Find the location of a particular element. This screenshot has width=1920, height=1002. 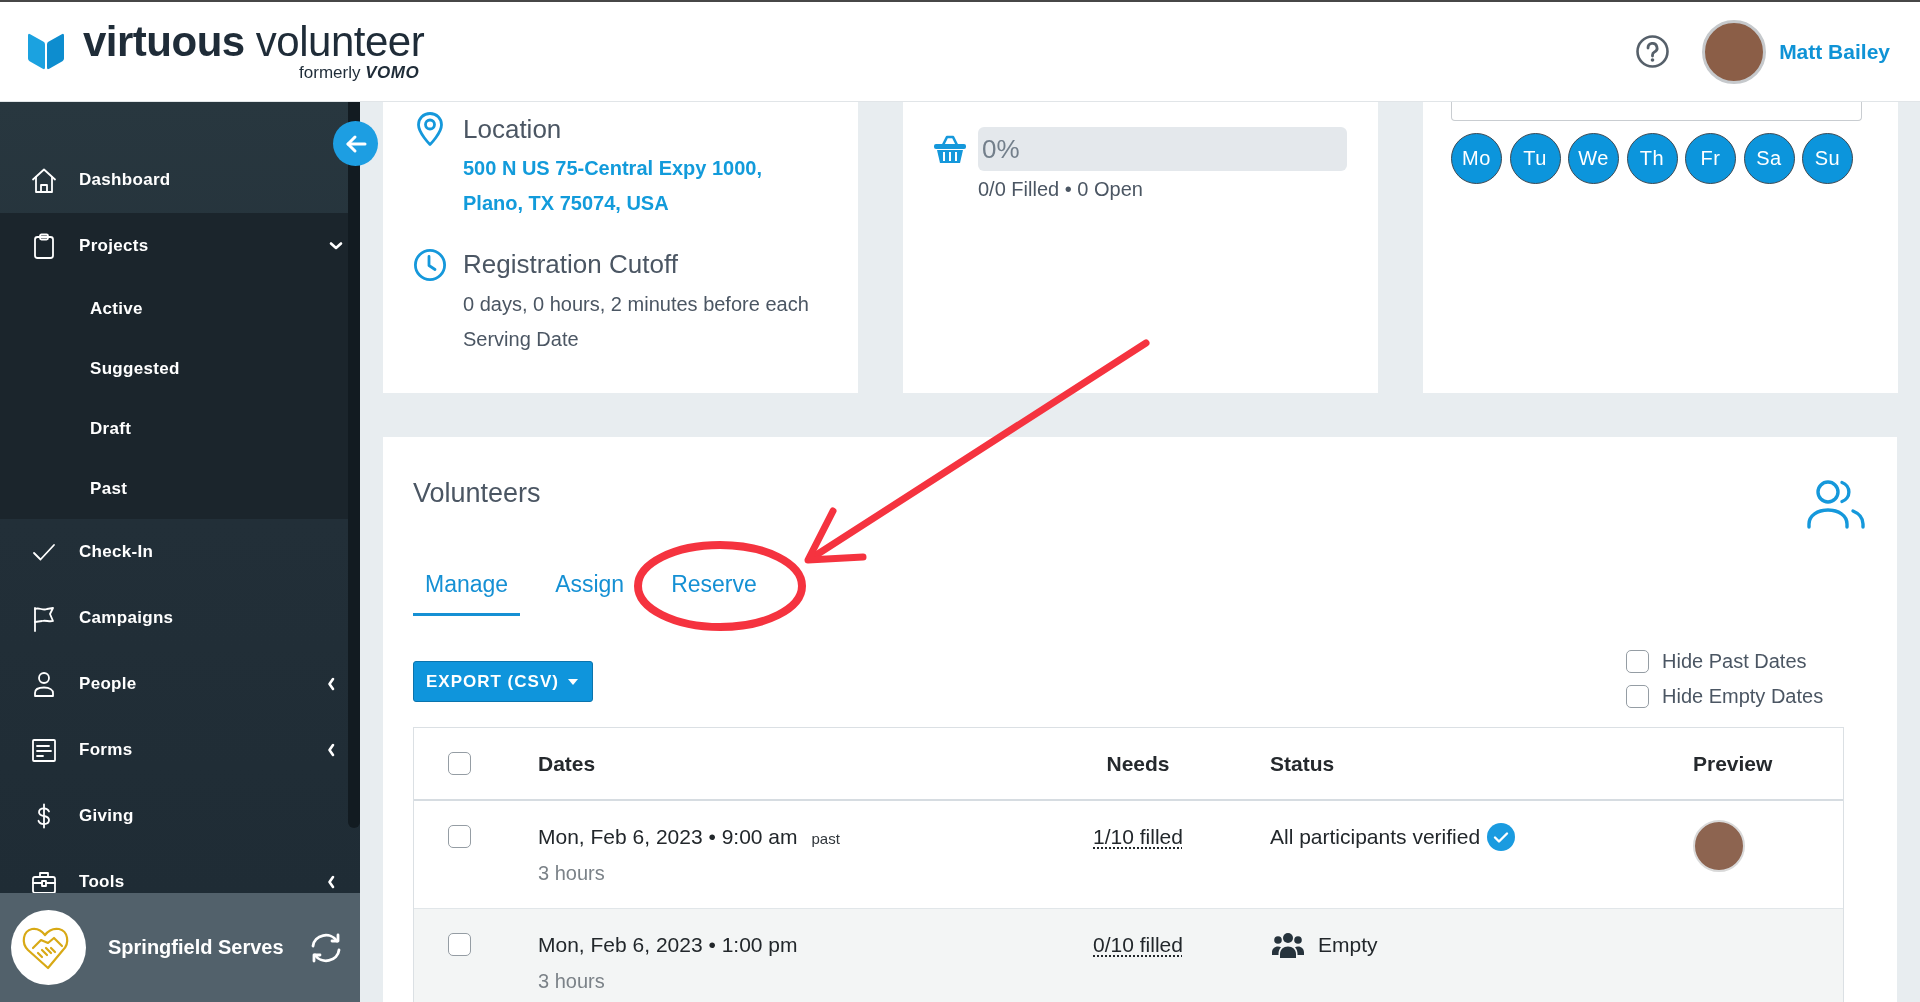

tab: Reserve is located at coordinates (714, 586).